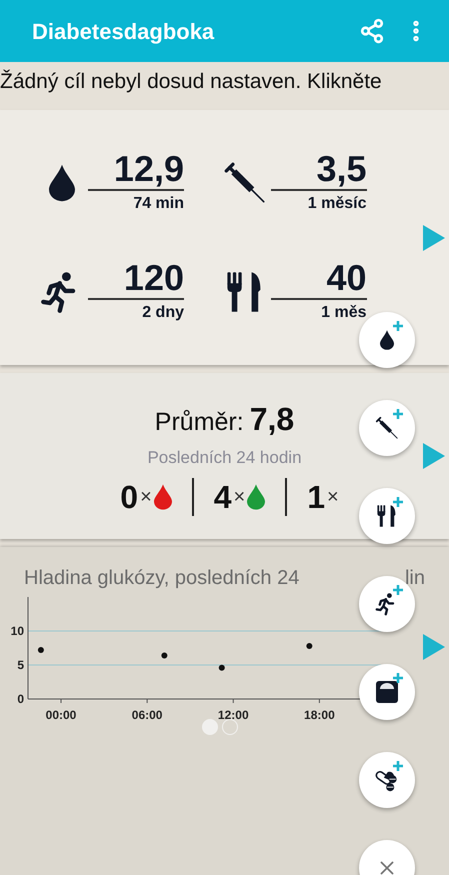  What do you see at coordinates (129, 497) in the screenshot?
I see `count-value: 0` at bounding box center [129, 497].